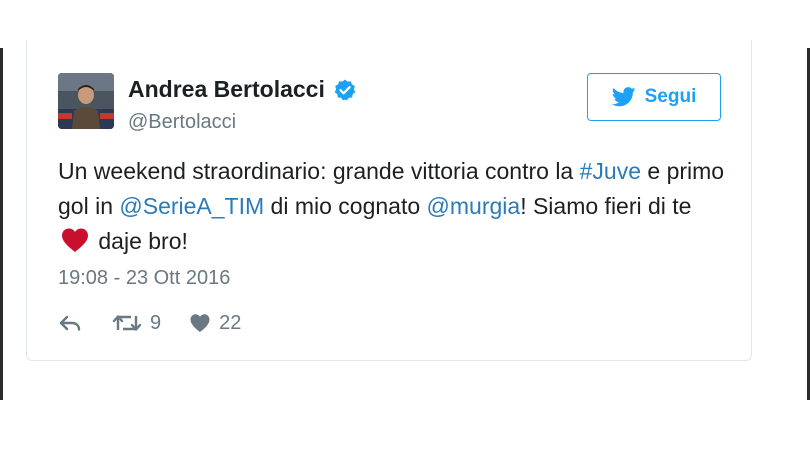  Describe the element at coordinates (226, 89) in the screenshot. I see `author-name-text: Andrea Bertolacci` at that location.